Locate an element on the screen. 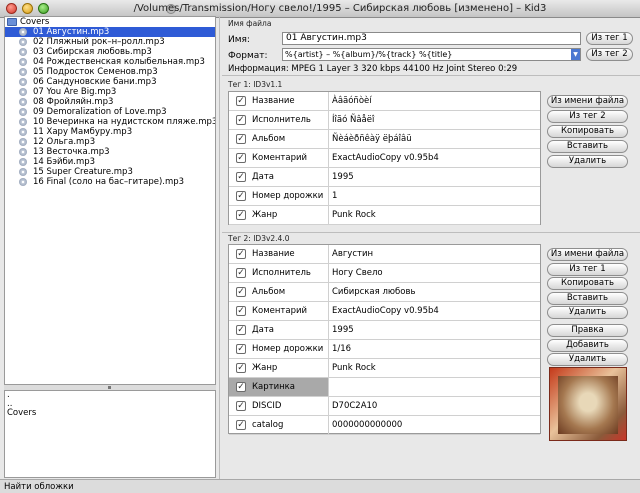 The width and height of the screenshot is (640, 493). file-item: 05 Подросток Семенов.mp3 is located at coordinates (110, 72).